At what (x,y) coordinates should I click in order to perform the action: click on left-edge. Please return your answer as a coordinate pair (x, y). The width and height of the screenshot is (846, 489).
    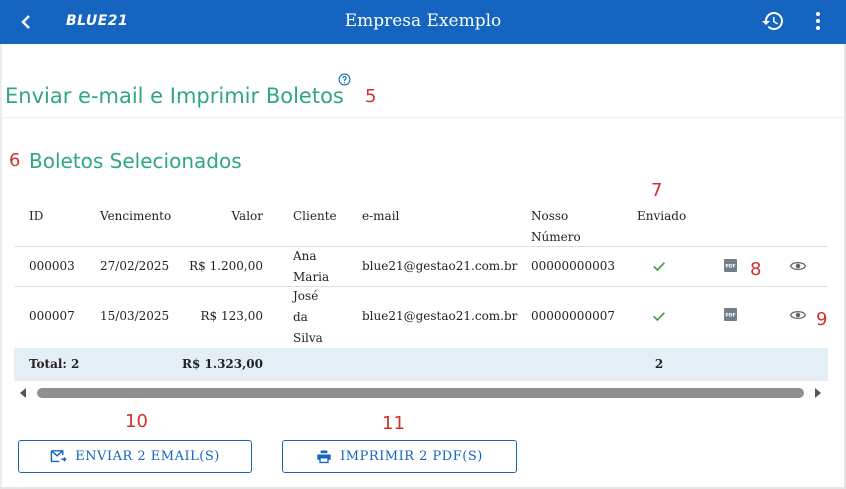
    Looking at the image, I should click on (1, 266).